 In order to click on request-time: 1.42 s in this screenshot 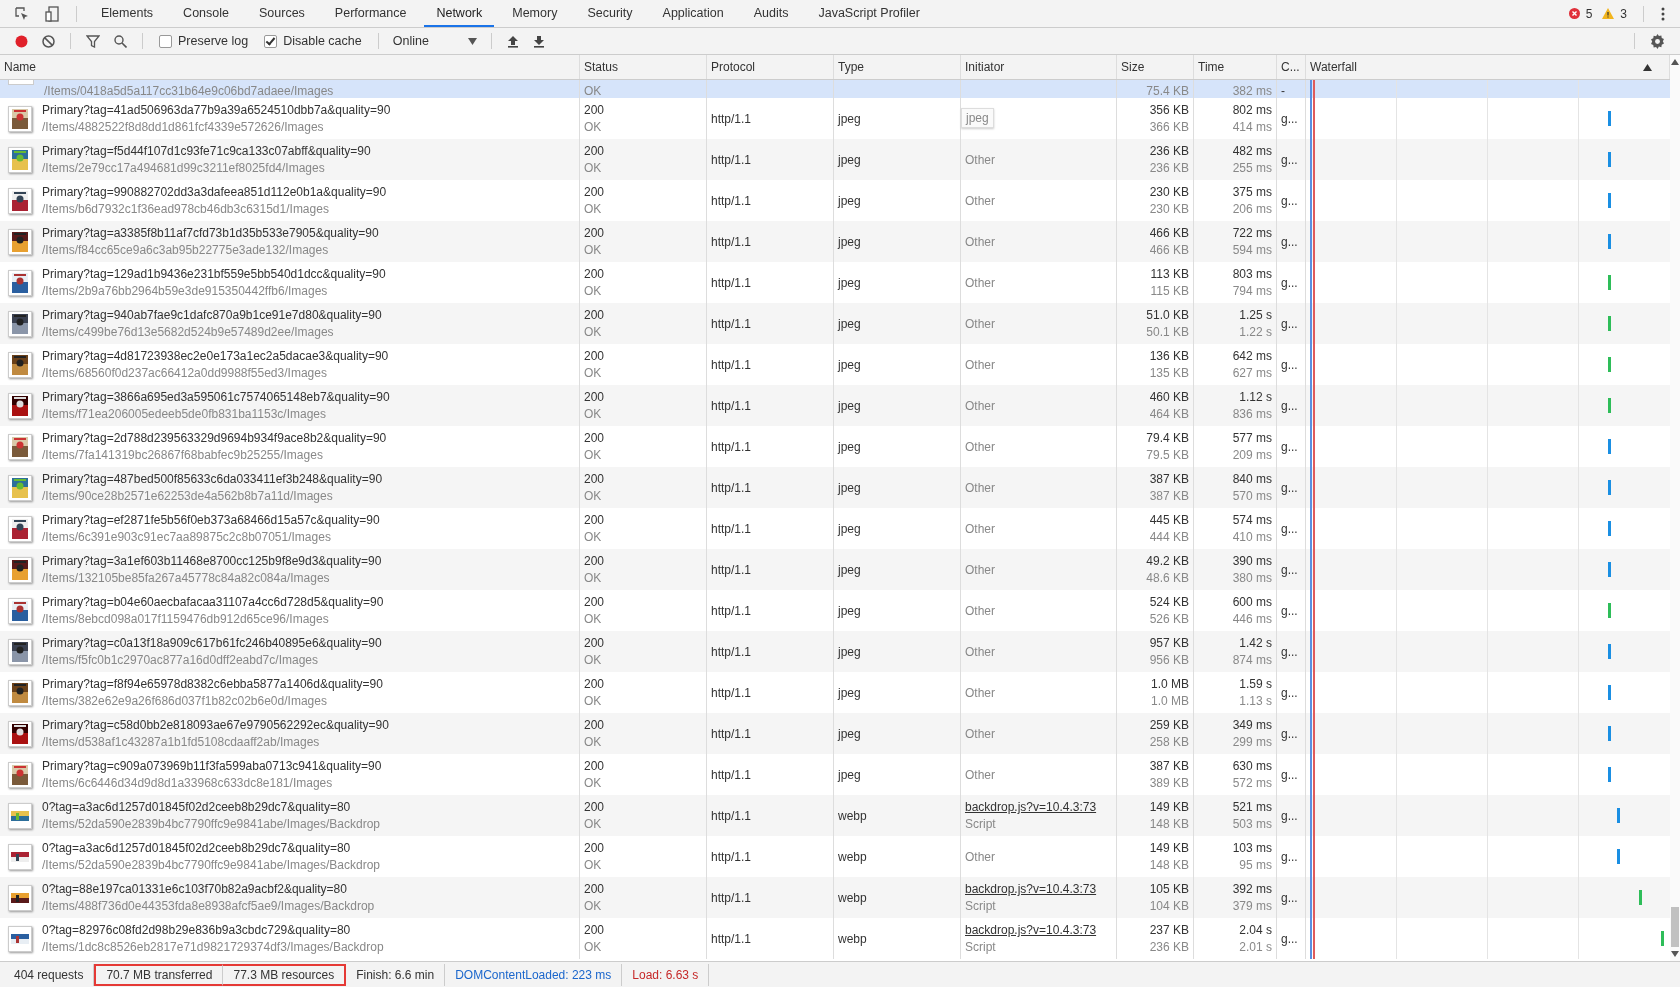, I will do `click(1255, 643)`.